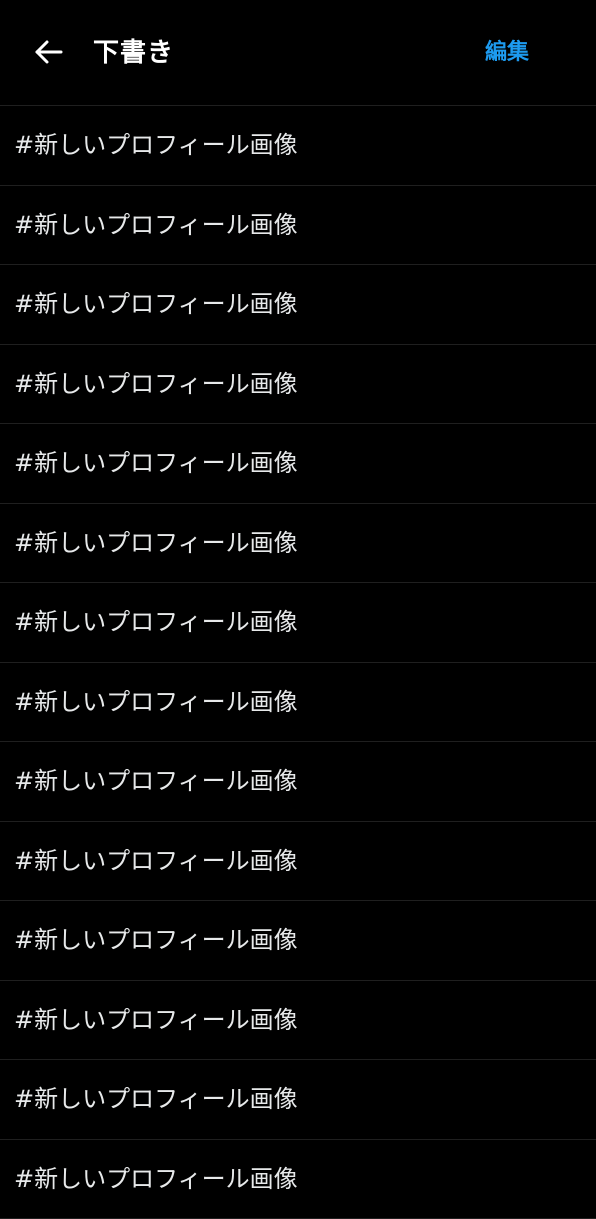 This screenshot has height=1219, width=596. I want to click on edit-button: 編集, so click(507, 53).